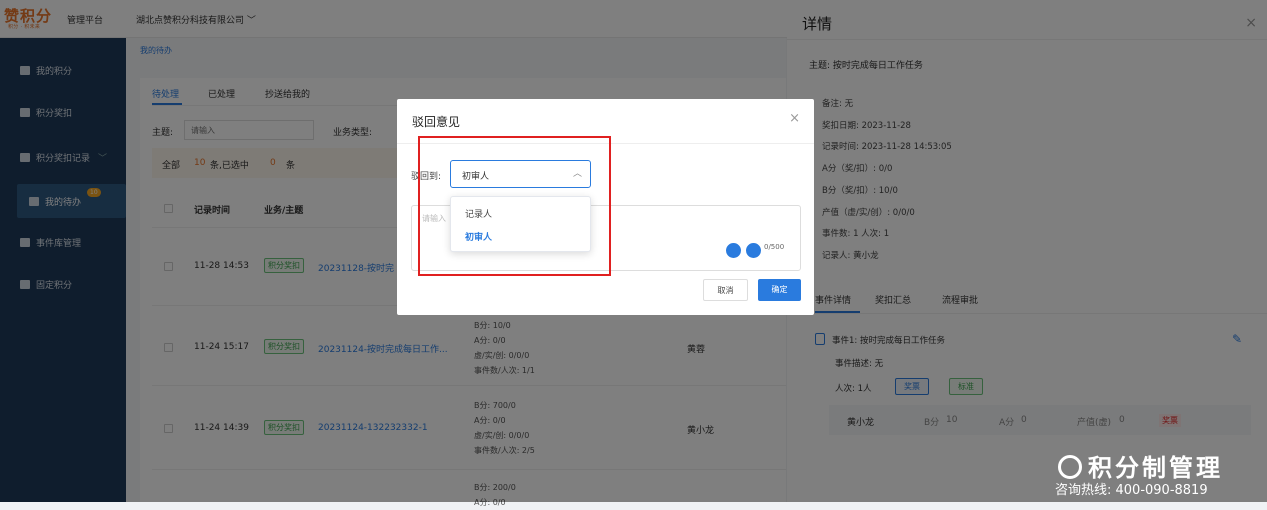  What do you see at coordinates (436, 122) in the screenshot?
I see `dialog-title: 驳回意见` at bounding box center [436, 122].